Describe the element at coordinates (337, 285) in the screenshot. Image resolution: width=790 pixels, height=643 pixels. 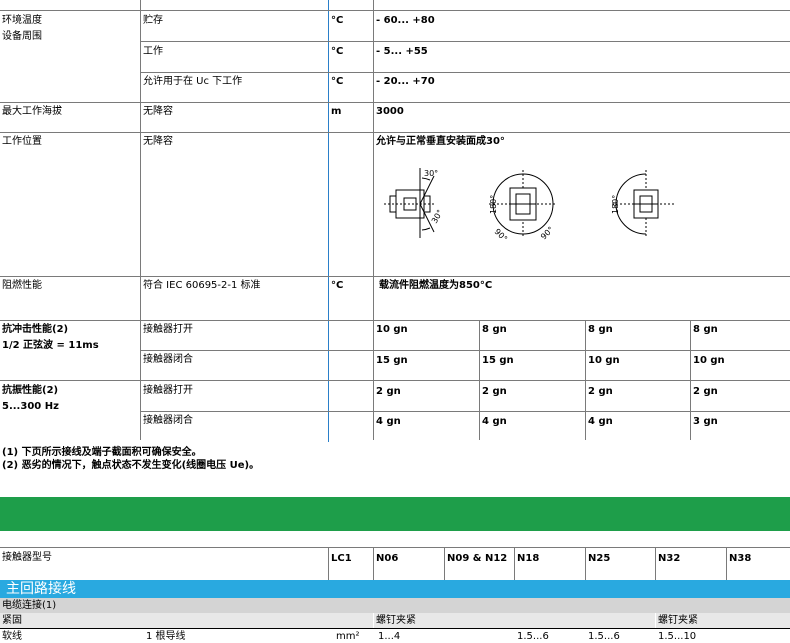
I see `flame-unit: °C` at that location.